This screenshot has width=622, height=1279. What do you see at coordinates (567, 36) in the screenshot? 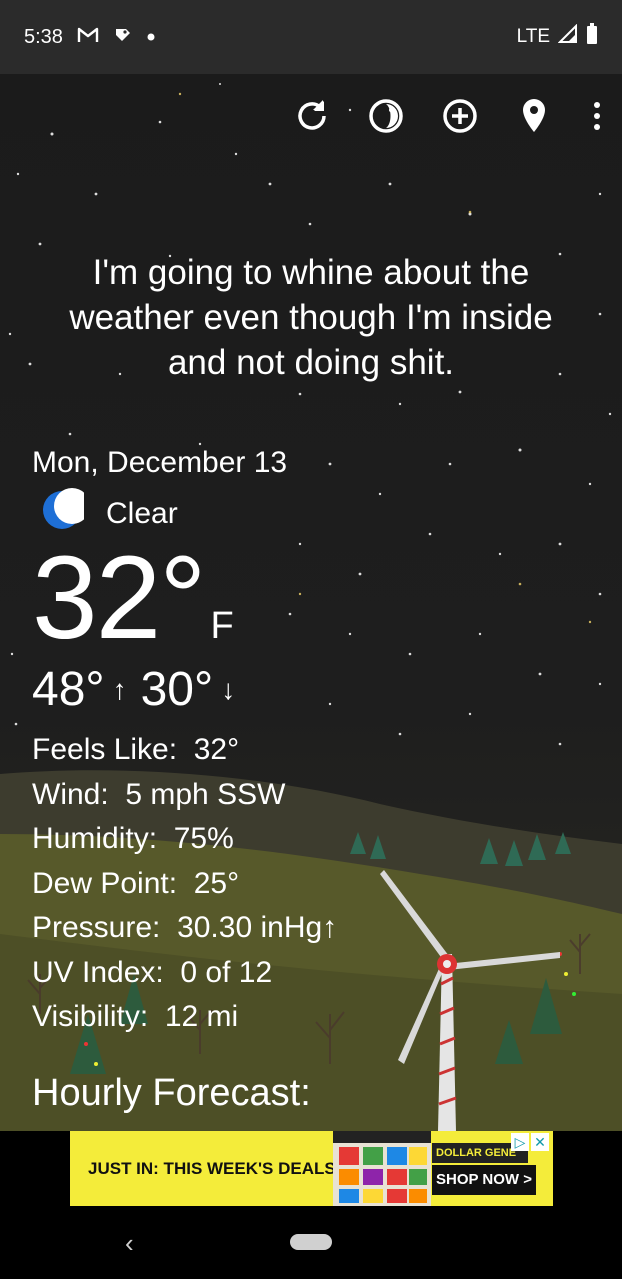
I see `signal-icon` at bounding box center [567, 36].